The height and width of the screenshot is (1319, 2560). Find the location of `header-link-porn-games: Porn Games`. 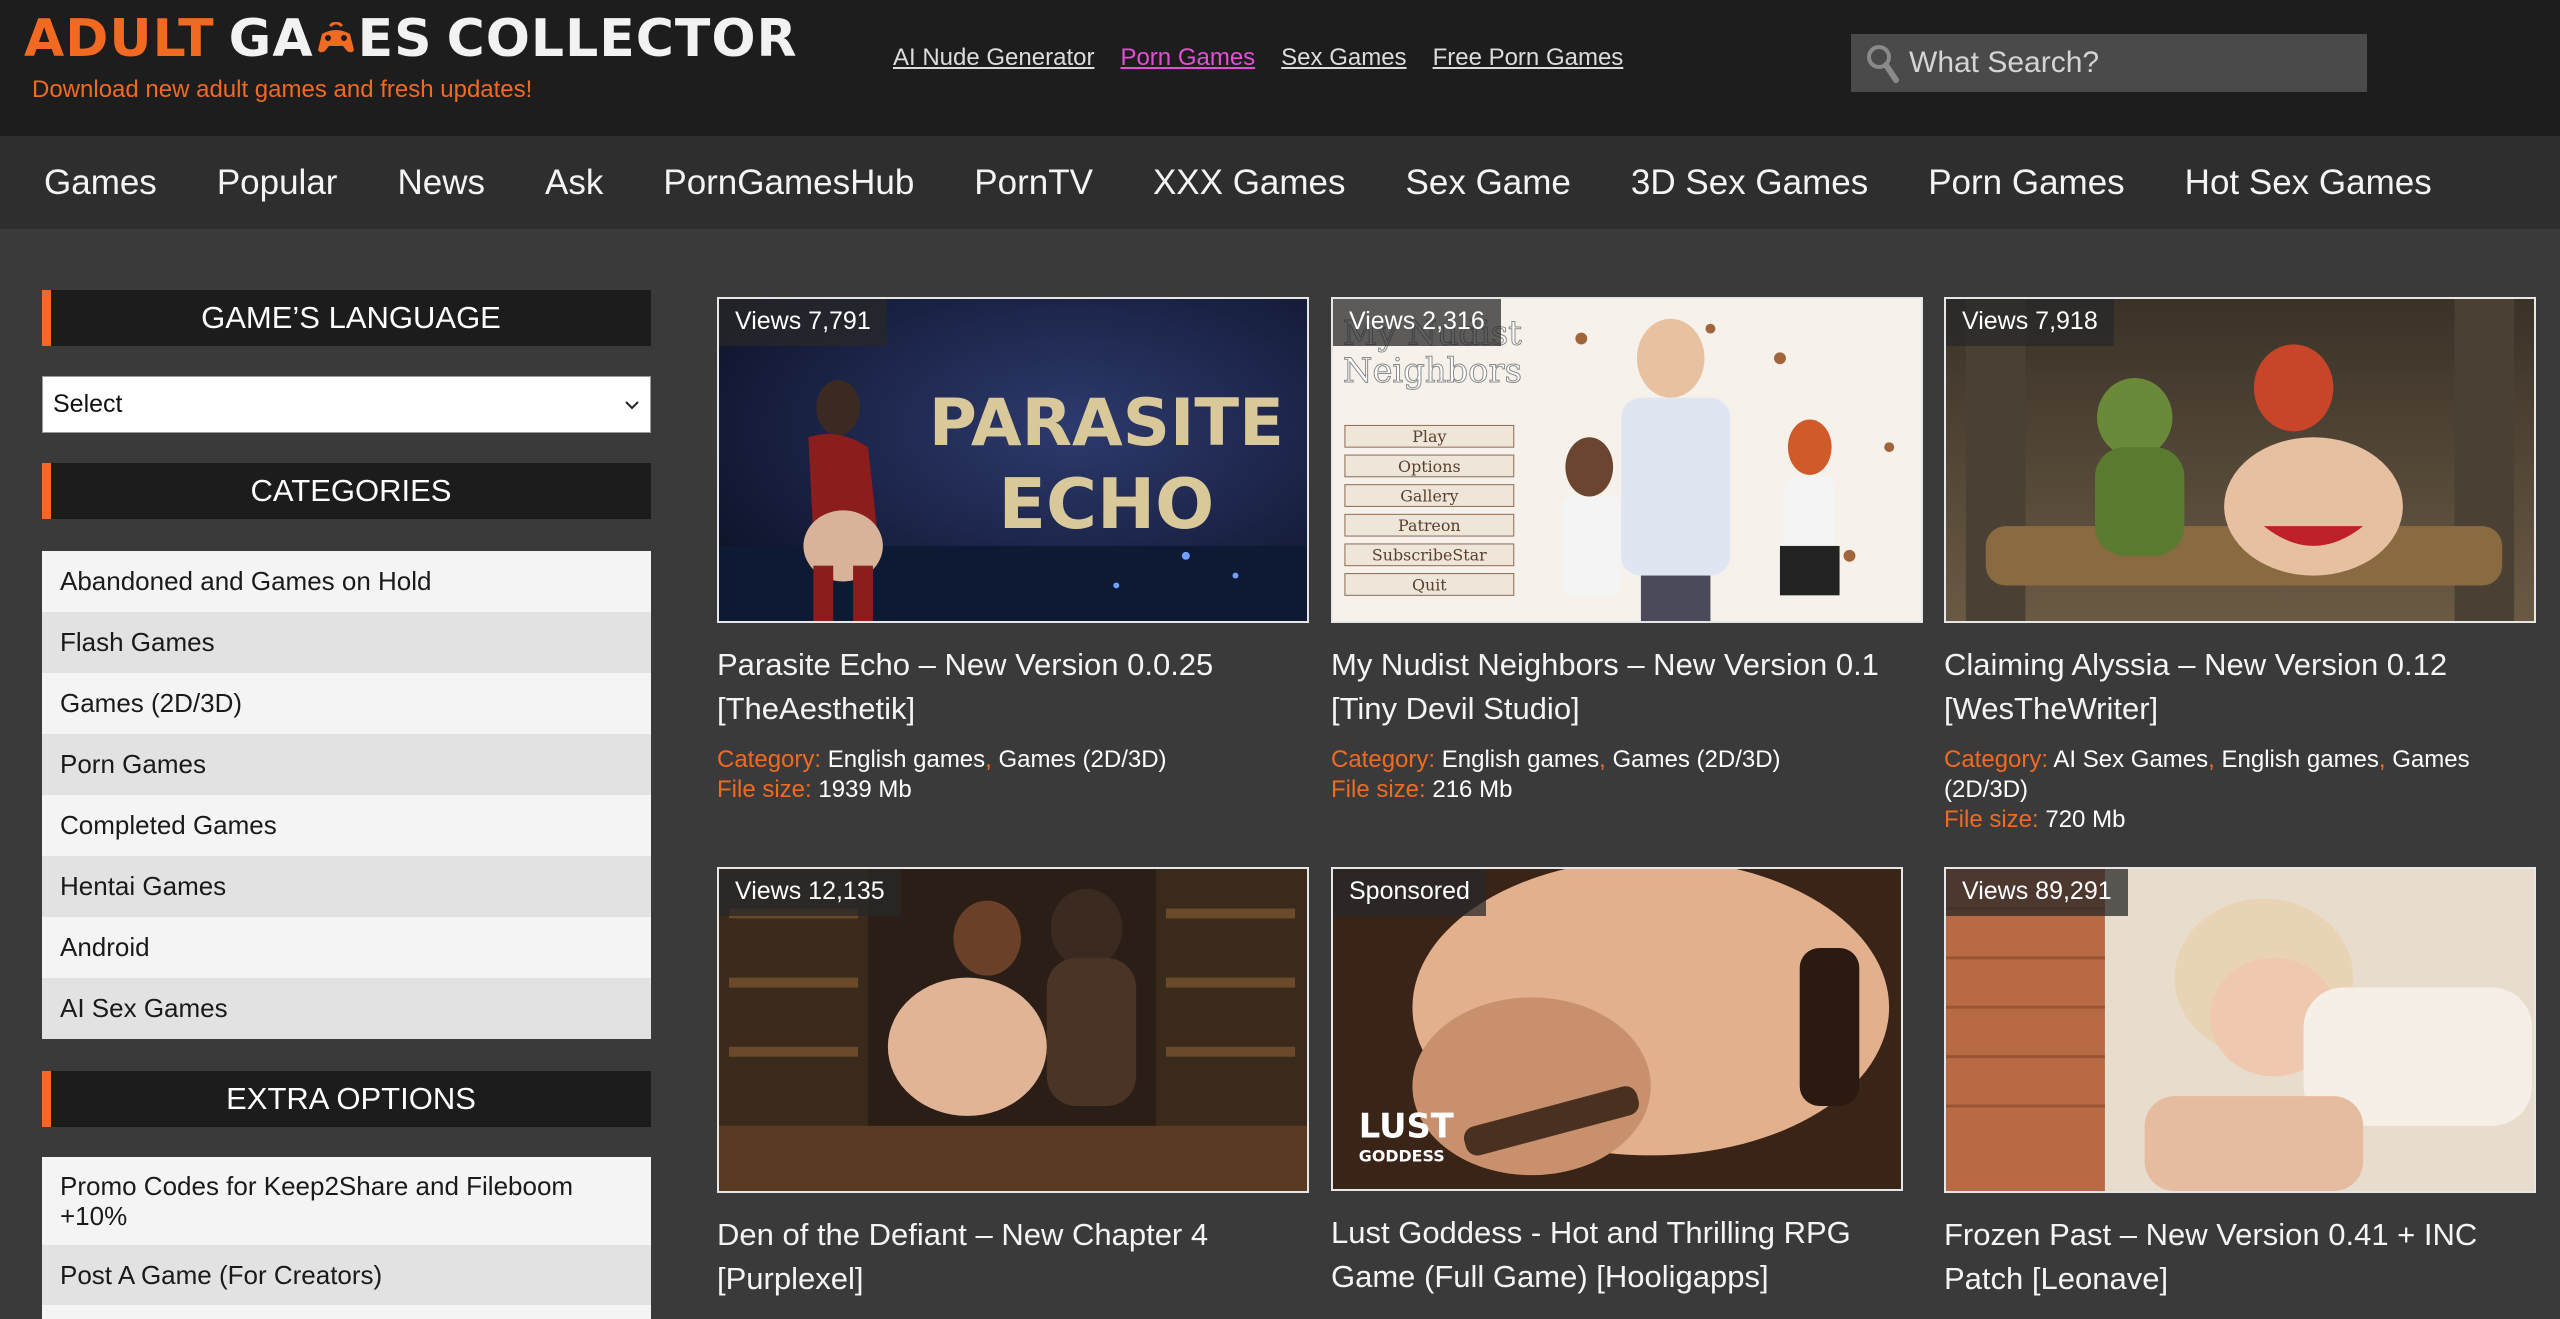

header-link-porn-games: Porn Games is located at coordinates (1187, 58).